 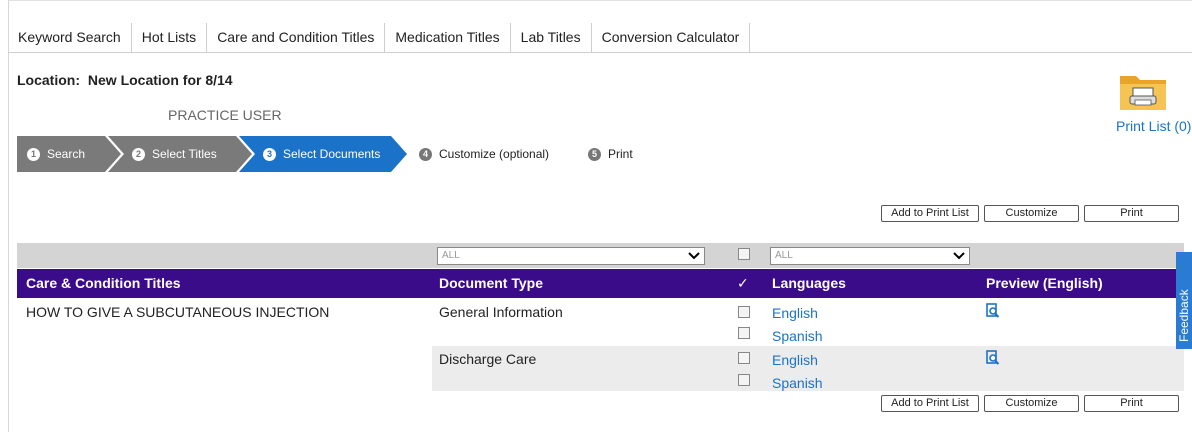 I want to click on header-check: ✓, so click(x=743, y=283).